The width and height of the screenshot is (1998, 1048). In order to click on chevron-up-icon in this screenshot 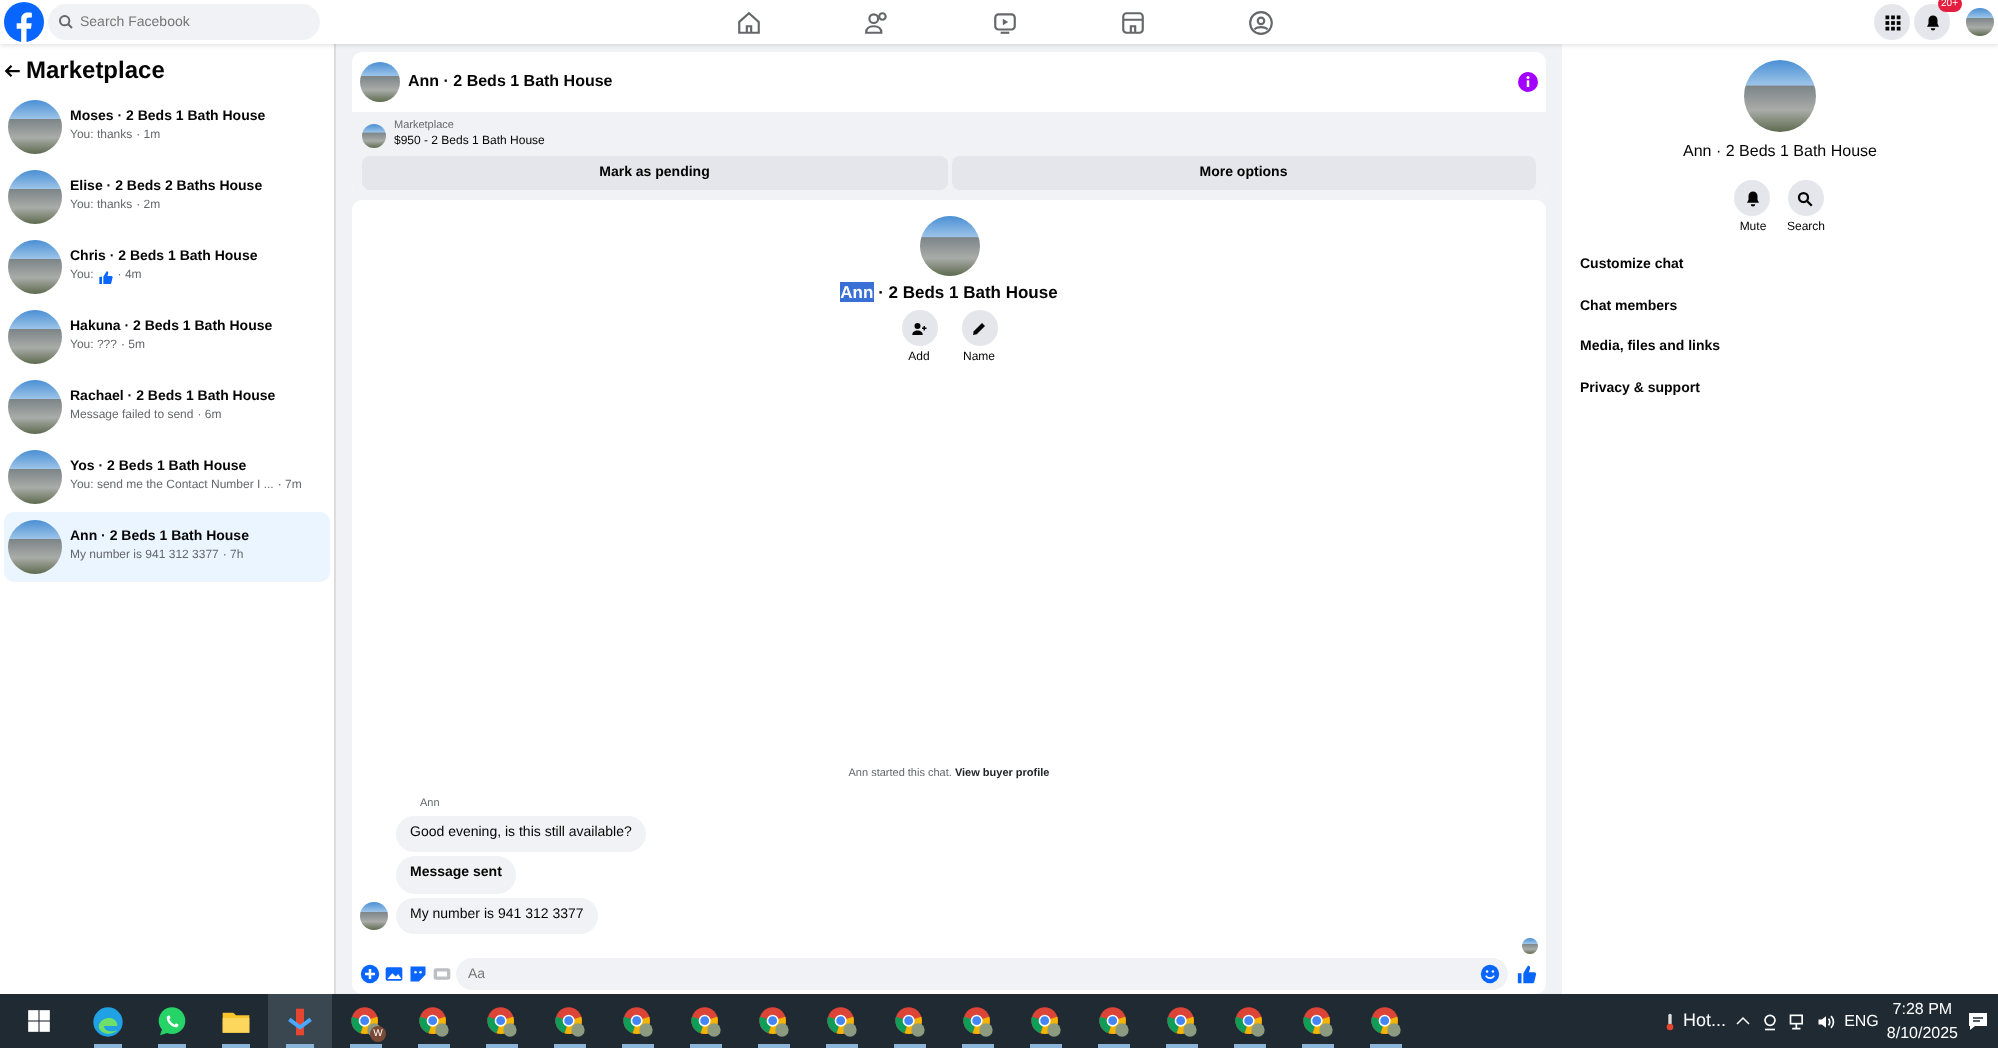, I will do `click(1743, 1021)`.